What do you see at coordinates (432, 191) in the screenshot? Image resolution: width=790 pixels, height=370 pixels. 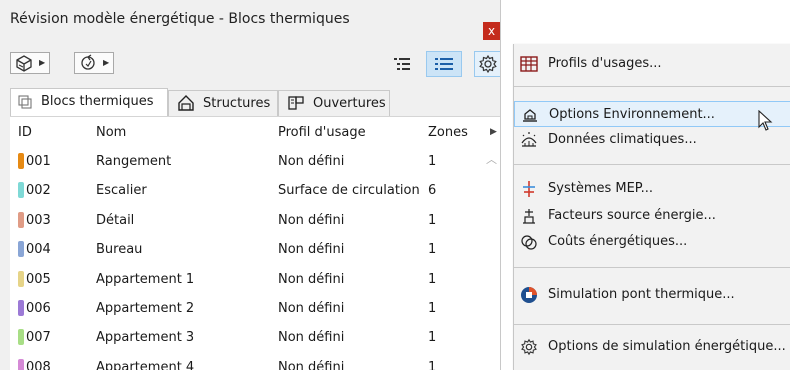 I see `cell-zones: 6` at bounding box center [432, 191].